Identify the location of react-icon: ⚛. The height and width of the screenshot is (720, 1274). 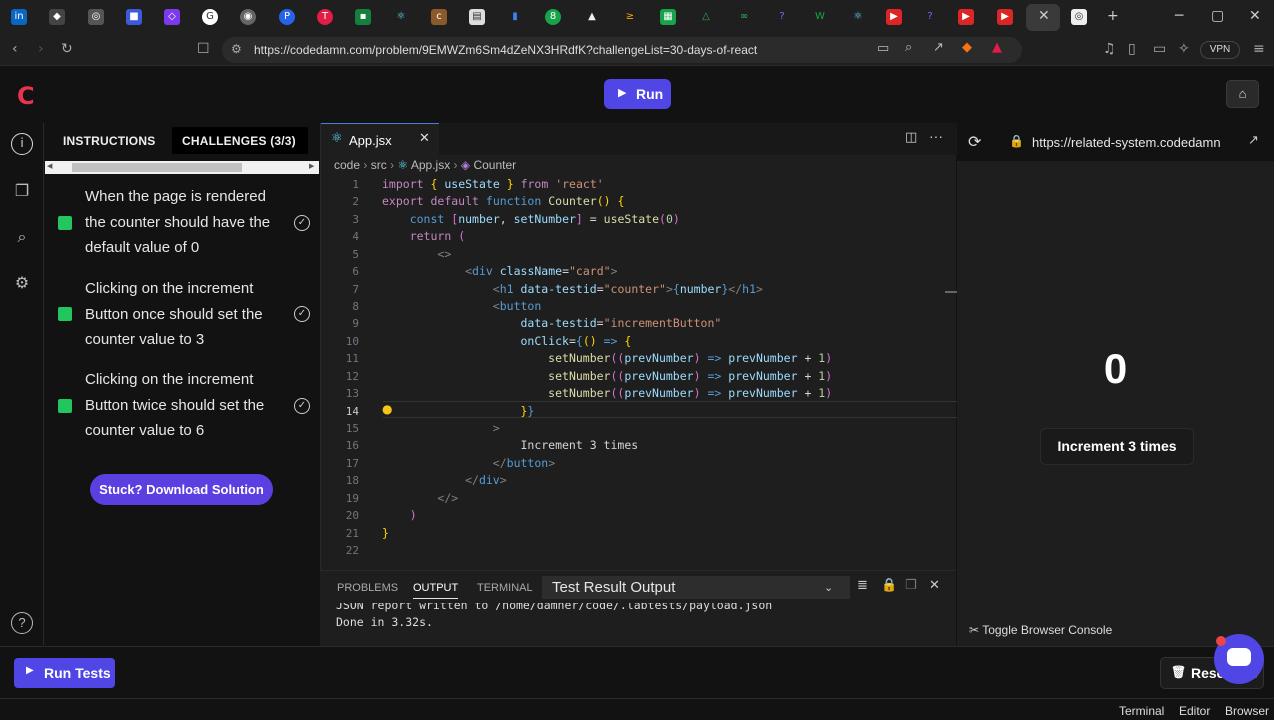
(401, 17).